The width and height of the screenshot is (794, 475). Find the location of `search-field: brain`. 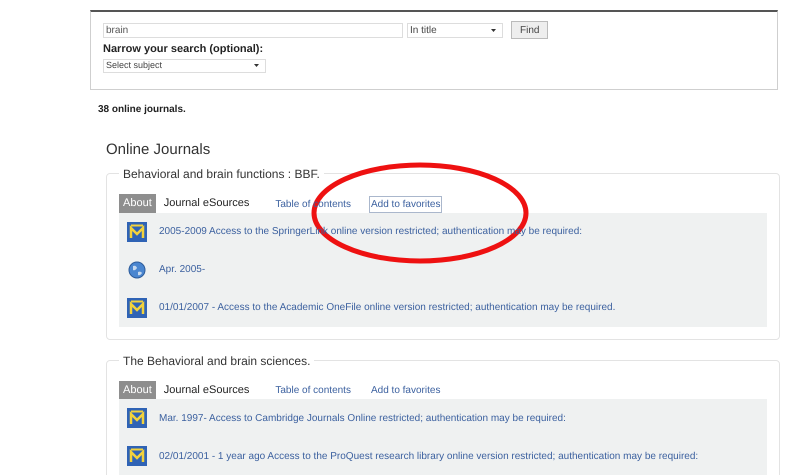

search-field: brain is located at coordinates (253, 30).